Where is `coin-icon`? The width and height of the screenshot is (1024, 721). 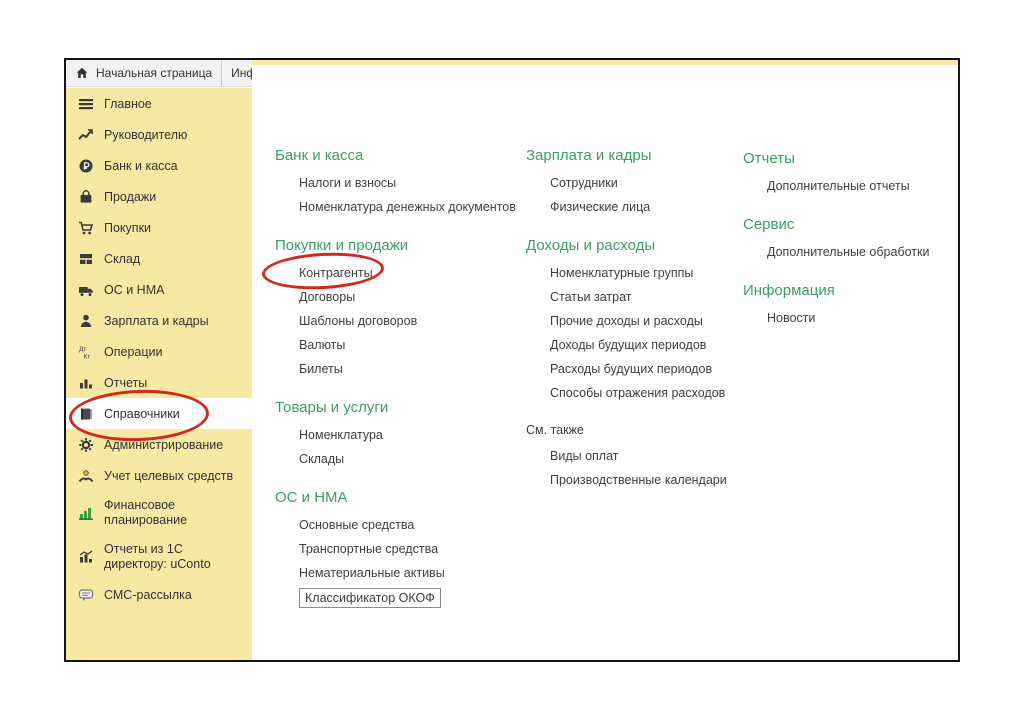
coin-icon is located at coordinates (86, 166).